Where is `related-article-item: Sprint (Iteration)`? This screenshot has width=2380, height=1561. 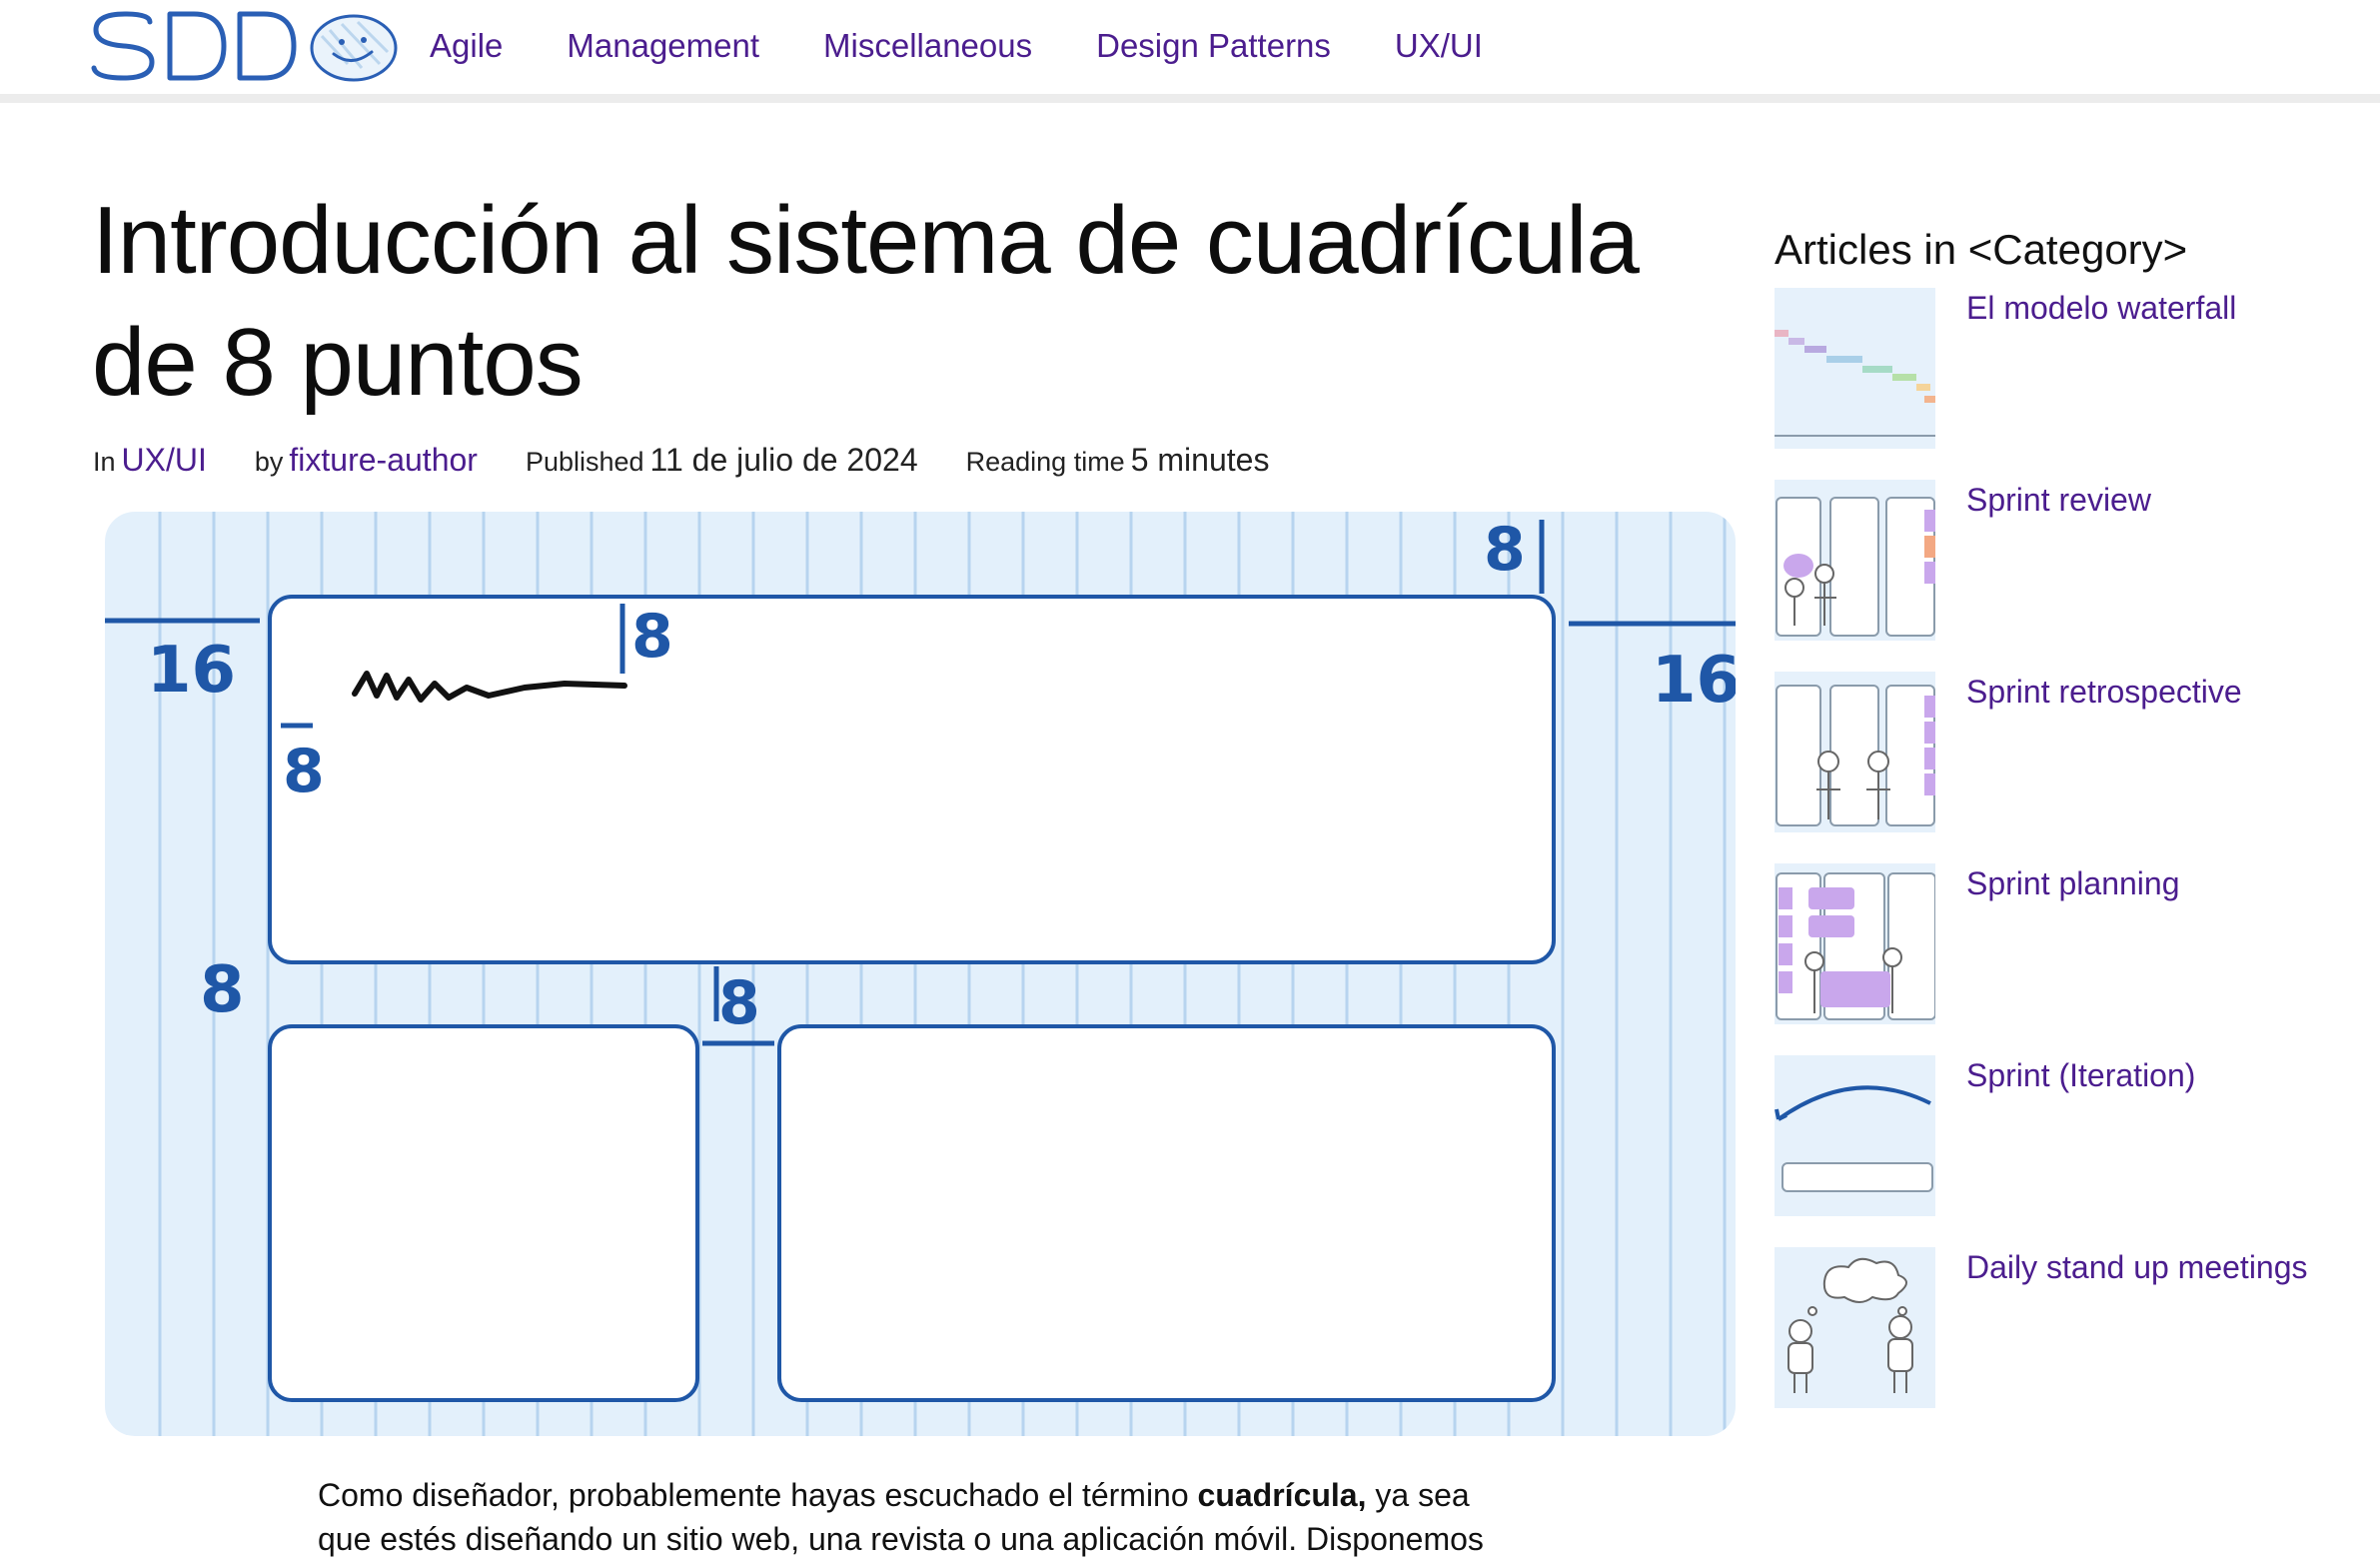 related-article-item: Sprint (Iteration) is located at coordinates (2064, 1151).